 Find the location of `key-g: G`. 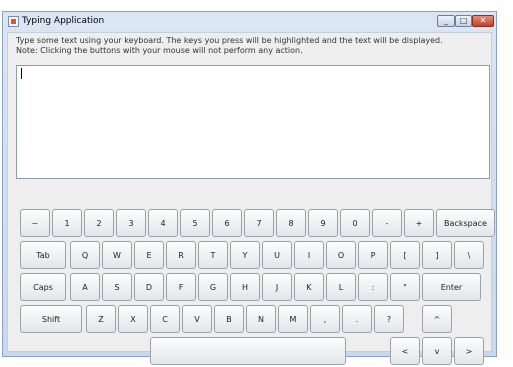

key-g: G is located at coordinates (213, 287).